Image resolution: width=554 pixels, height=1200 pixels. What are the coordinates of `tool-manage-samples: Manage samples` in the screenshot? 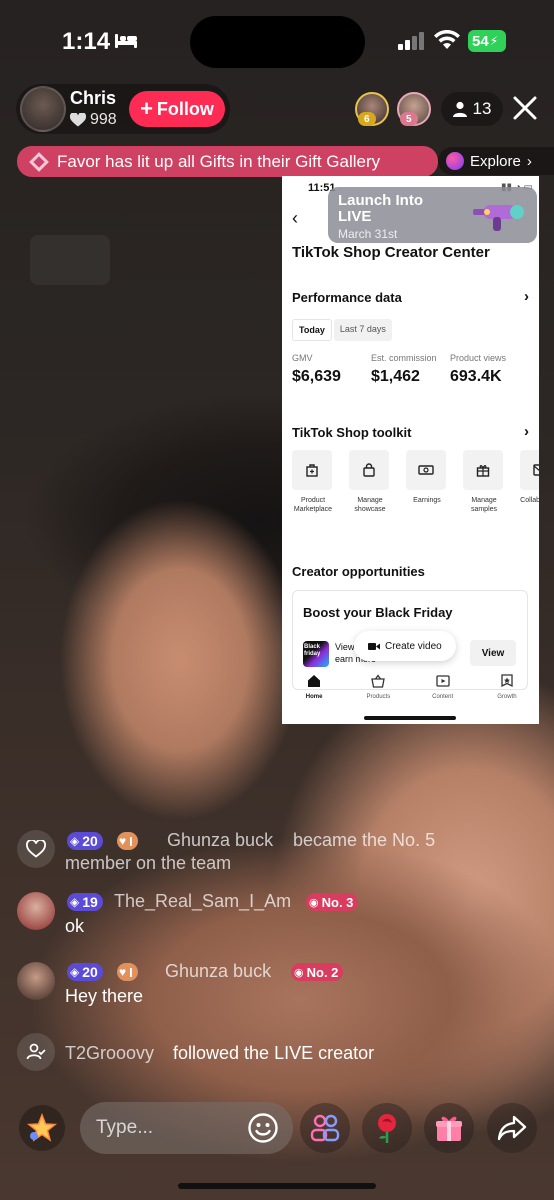 It's located at (484, 482).